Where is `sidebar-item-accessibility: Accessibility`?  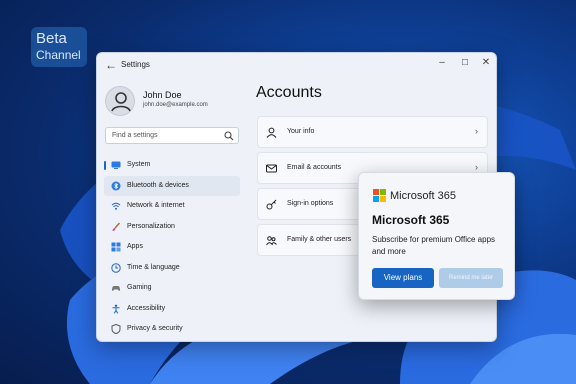
sidebar-item-accessibility: Accessibility is located at coordinates (172, 309).